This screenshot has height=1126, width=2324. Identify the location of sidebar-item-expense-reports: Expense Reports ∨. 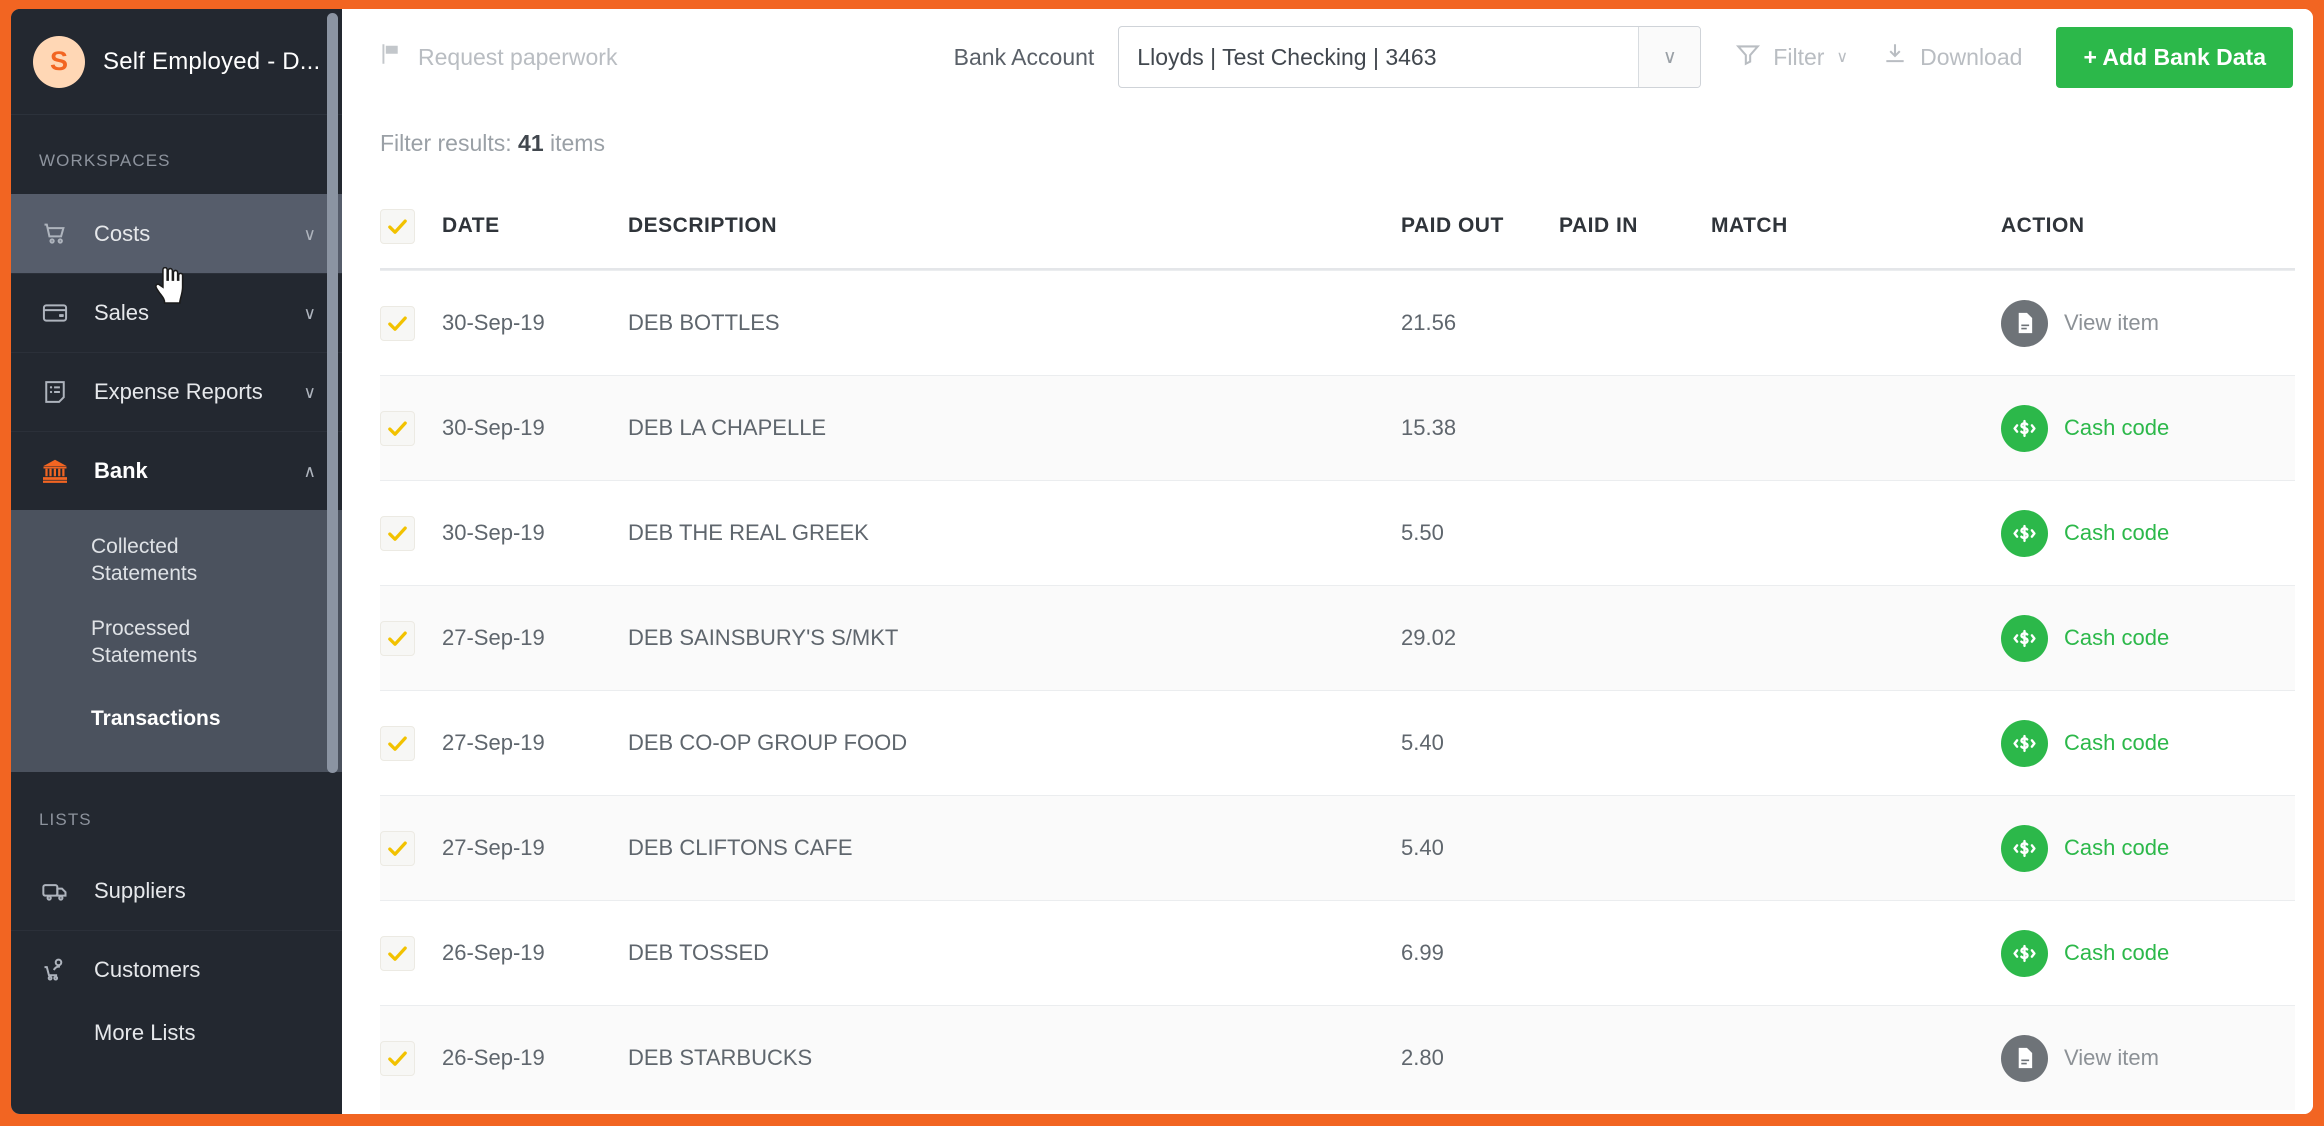
(176, 391).